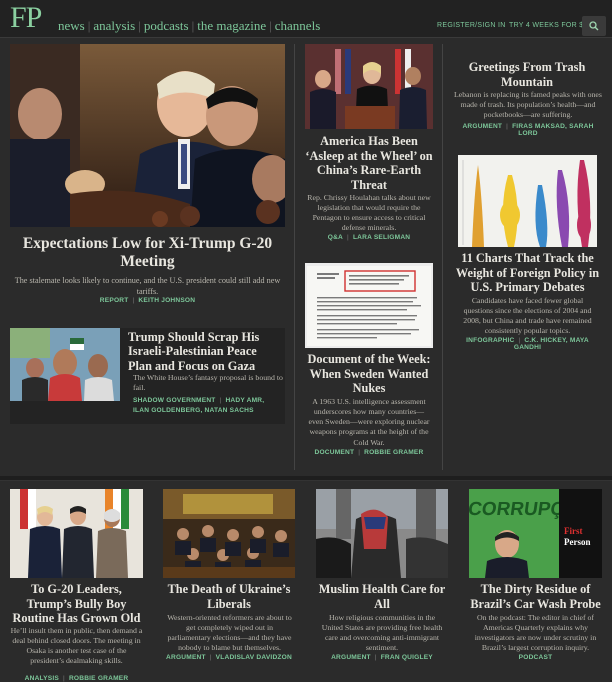 This screenshot has height=682, width=612. I want to click on muslim-health-care-image, so click(382, 533).